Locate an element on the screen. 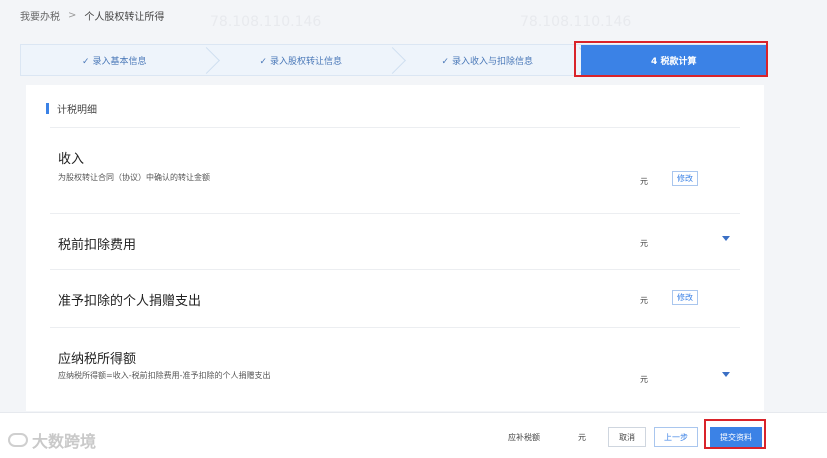  row-donation-expense: 准予扣除的个人捐赠支出 元 修改 is located at coordinates (395, 298).